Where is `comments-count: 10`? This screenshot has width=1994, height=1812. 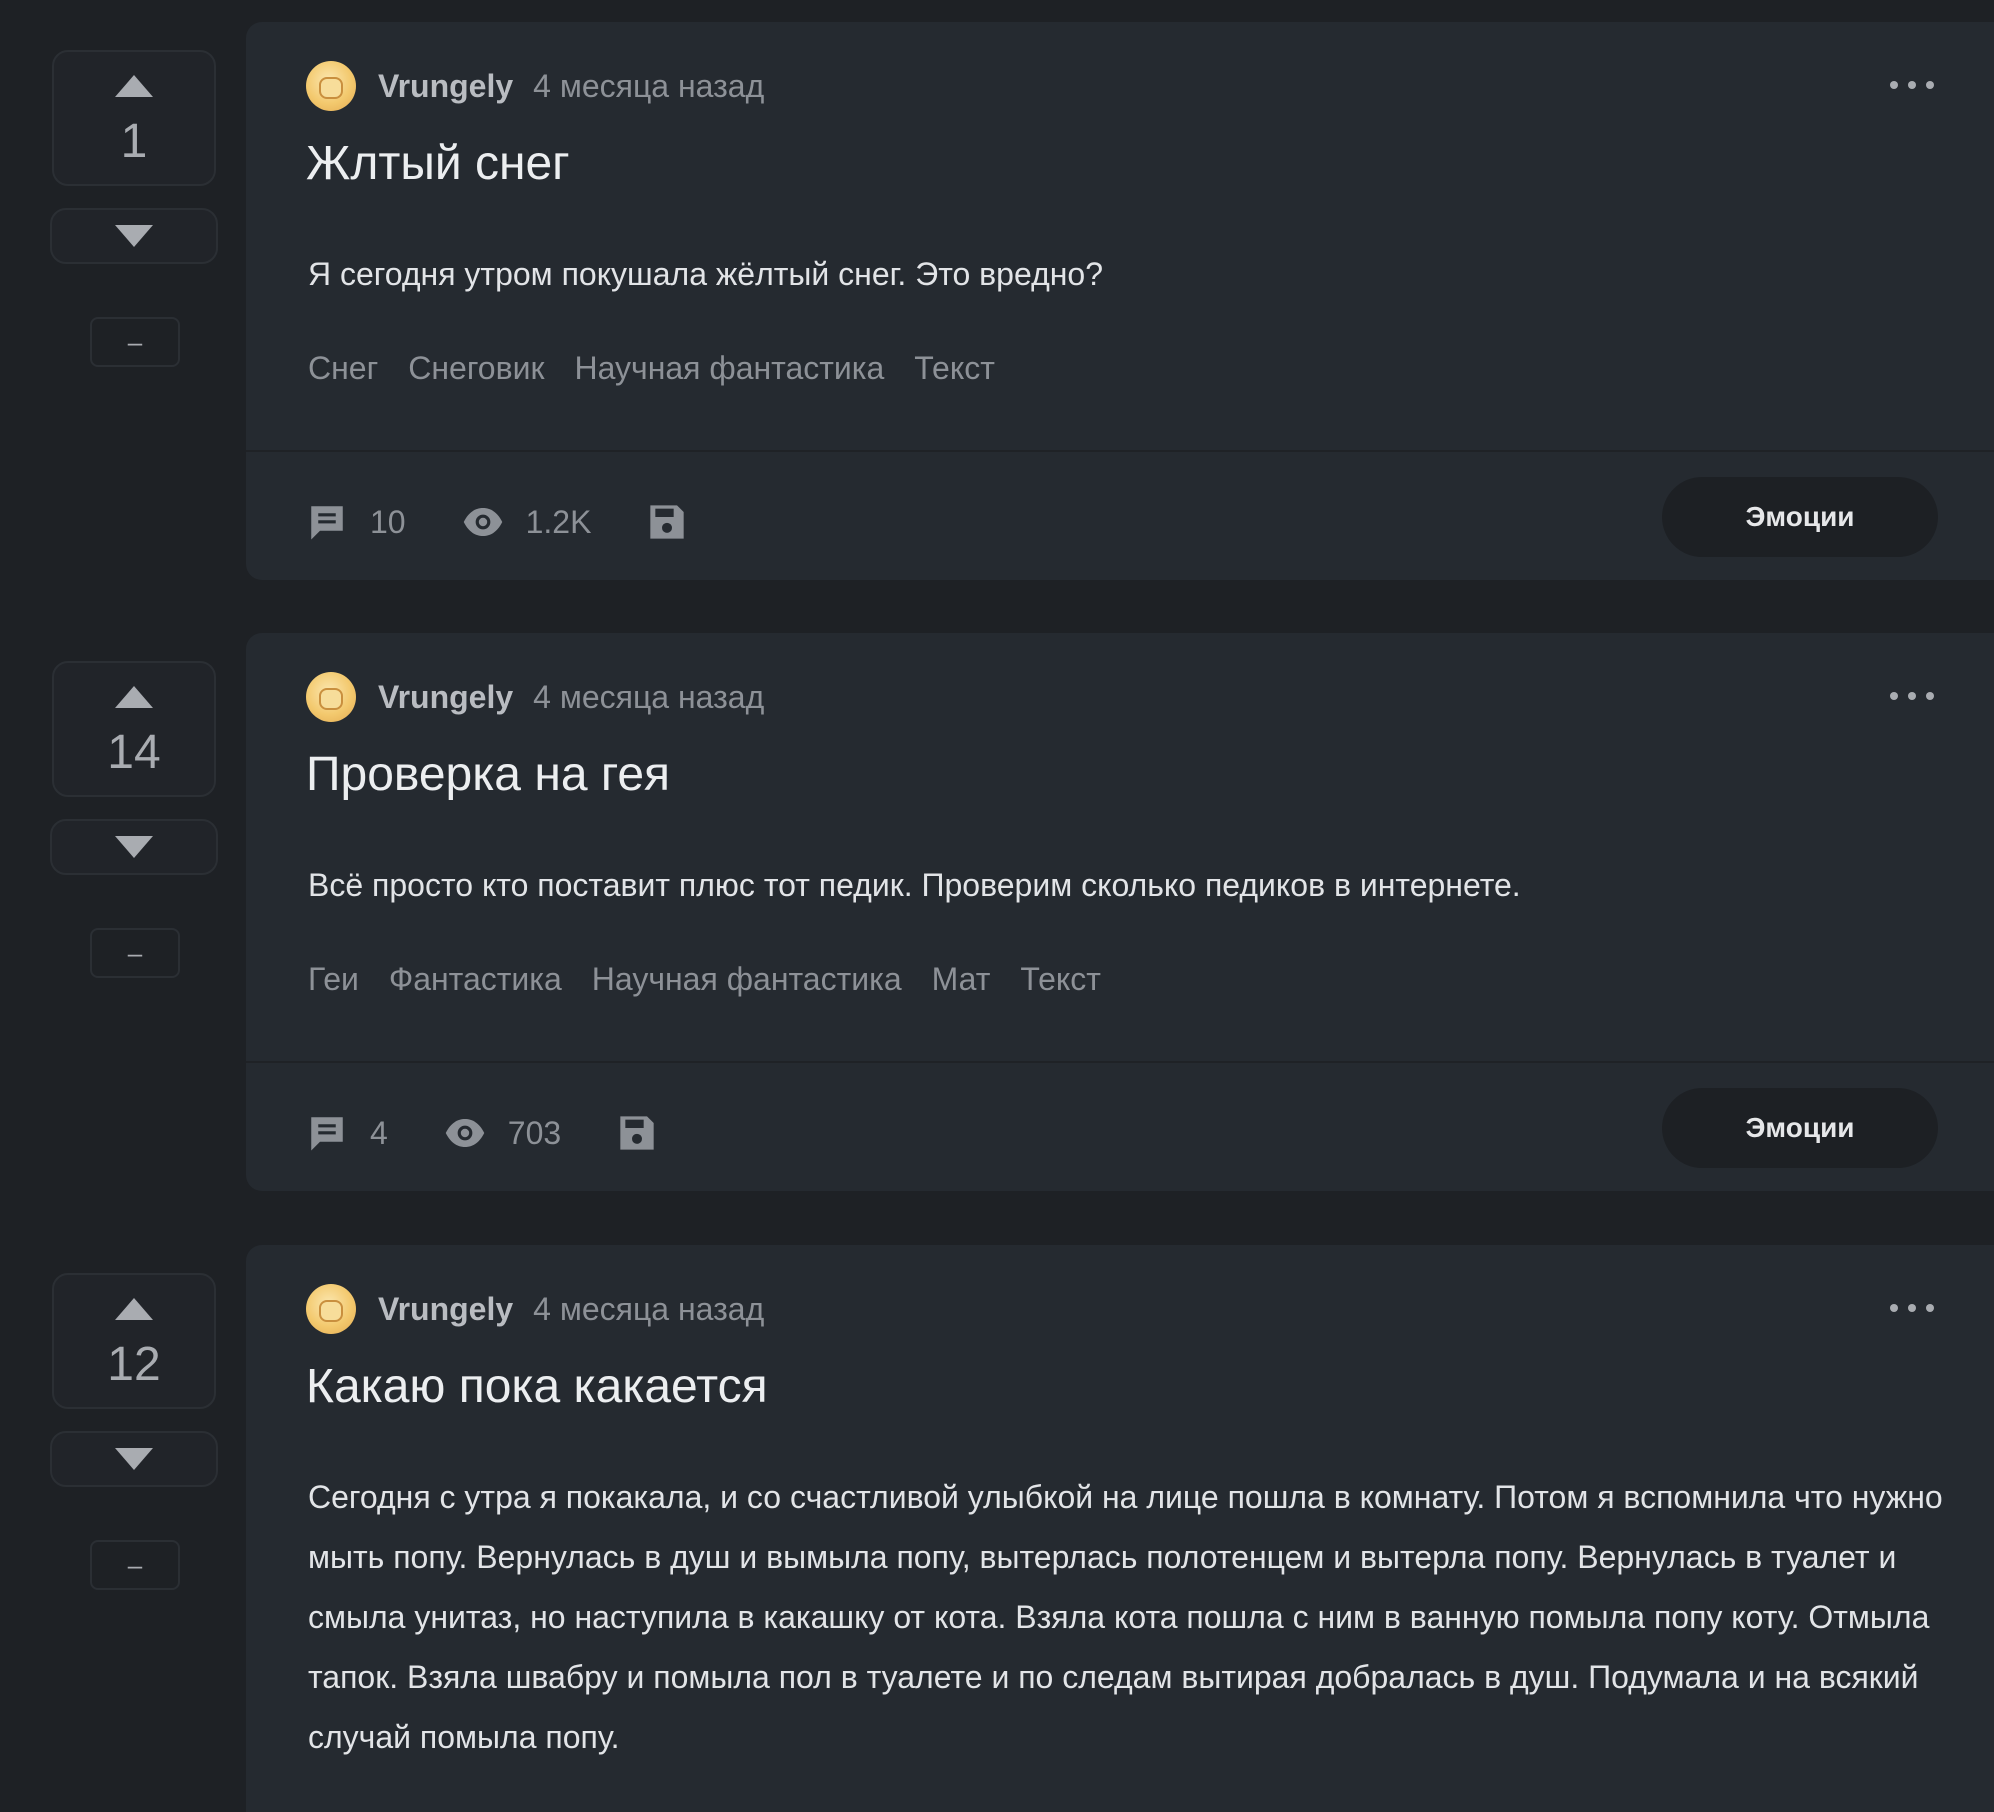 comments-count: 10 is located at coordinates (388, 521).